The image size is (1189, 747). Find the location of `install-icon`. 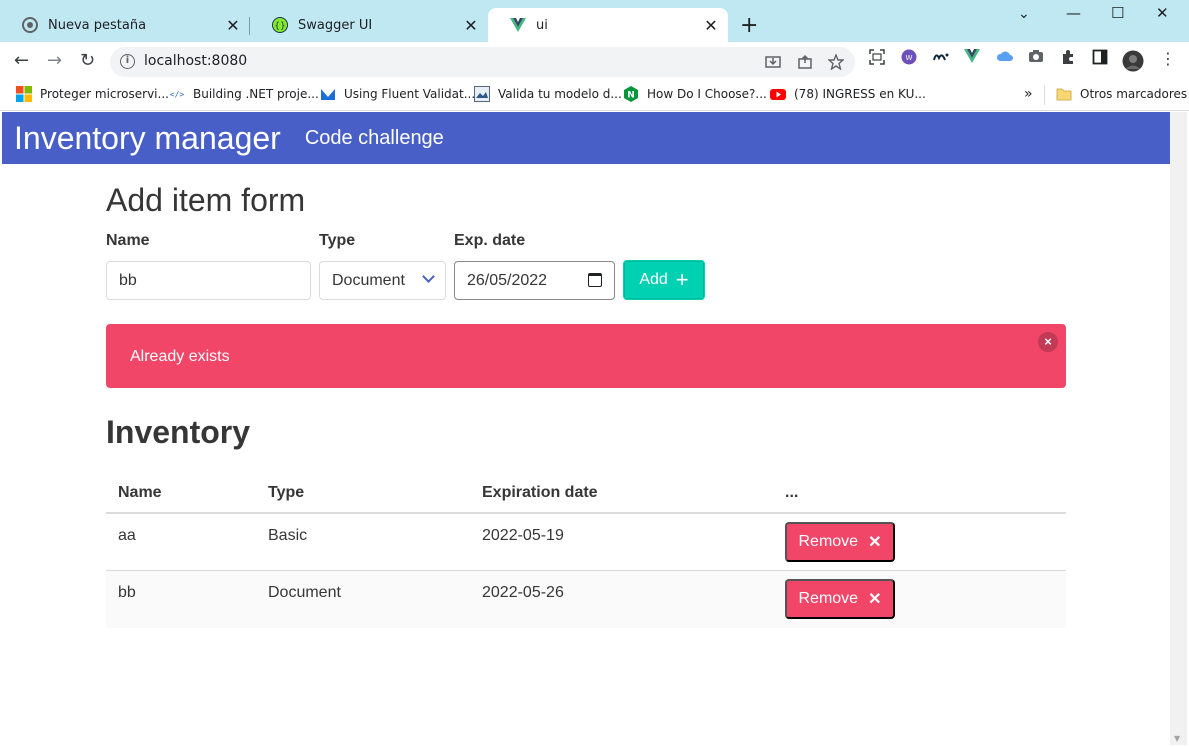

install-icon is located at coordinates (773, 64).